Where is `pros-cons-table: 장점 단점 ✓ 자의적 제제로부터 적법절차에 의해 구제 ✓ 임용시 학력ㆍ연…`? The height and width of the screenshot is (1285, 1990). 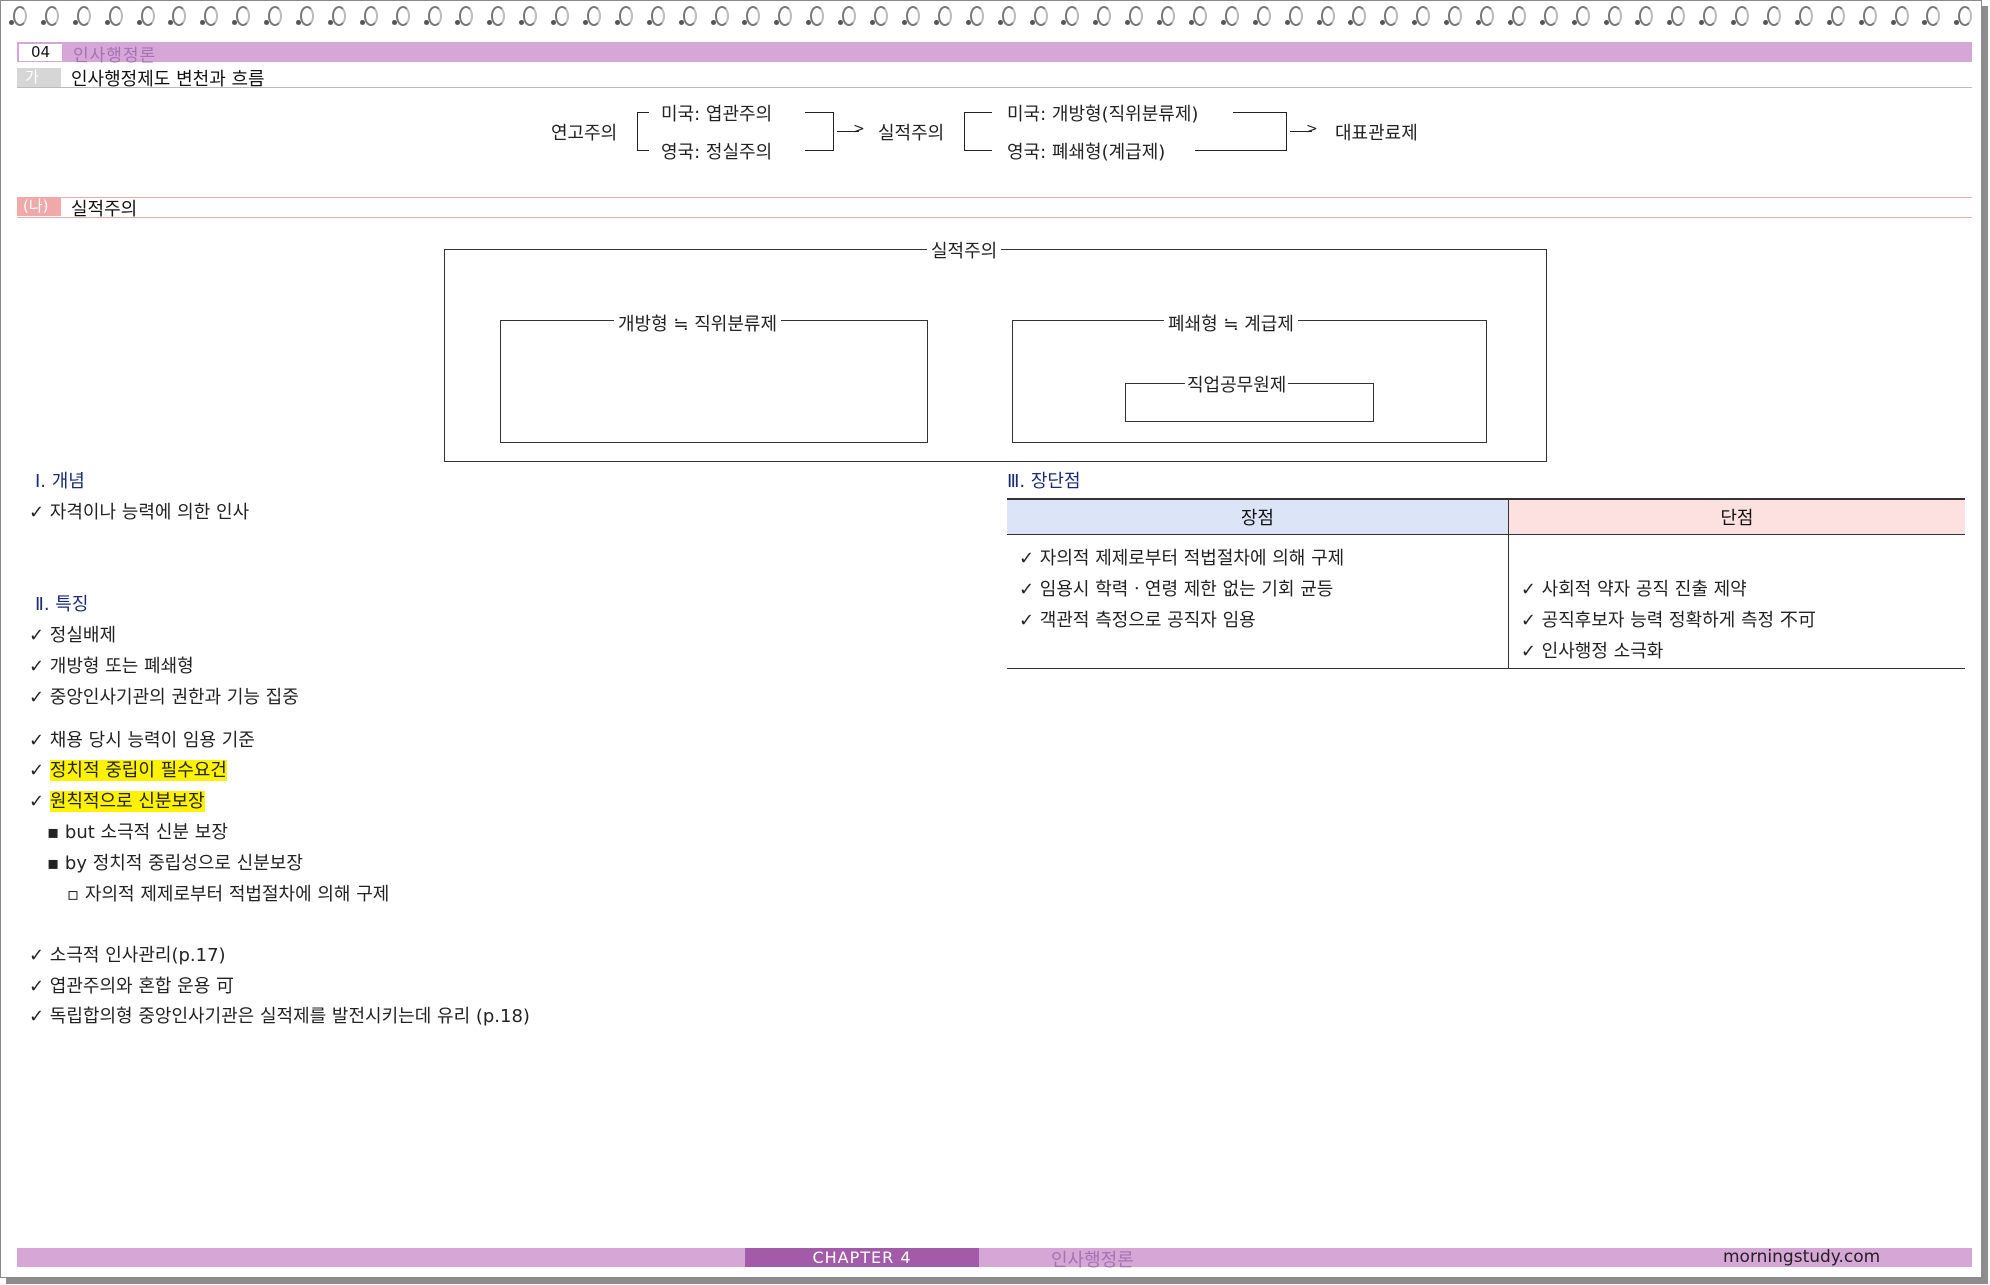 pros-cons-table: 장점 단점 ✓ 자의적 제제로부터 적법절차에 의해 구제 ✓ 임용시 학력ㆍ연… is located at coordinates (1486, 583).